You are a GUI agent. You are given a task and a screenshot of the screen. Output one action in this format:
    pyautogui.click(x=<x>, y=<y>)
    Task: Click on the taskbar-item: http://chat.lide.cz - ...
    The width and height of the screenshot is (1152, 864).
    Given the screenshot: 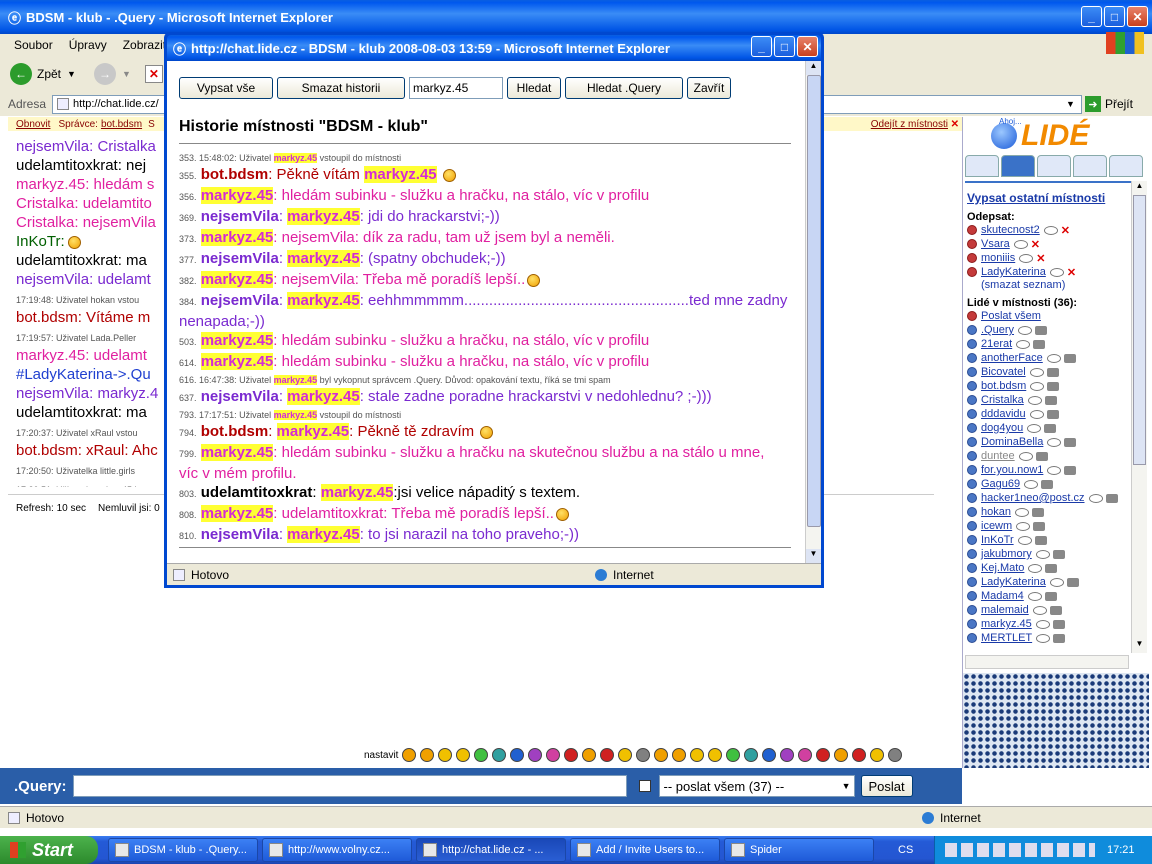 What is the action you would take?
    pyautogui.click(x=491, y=850)
    